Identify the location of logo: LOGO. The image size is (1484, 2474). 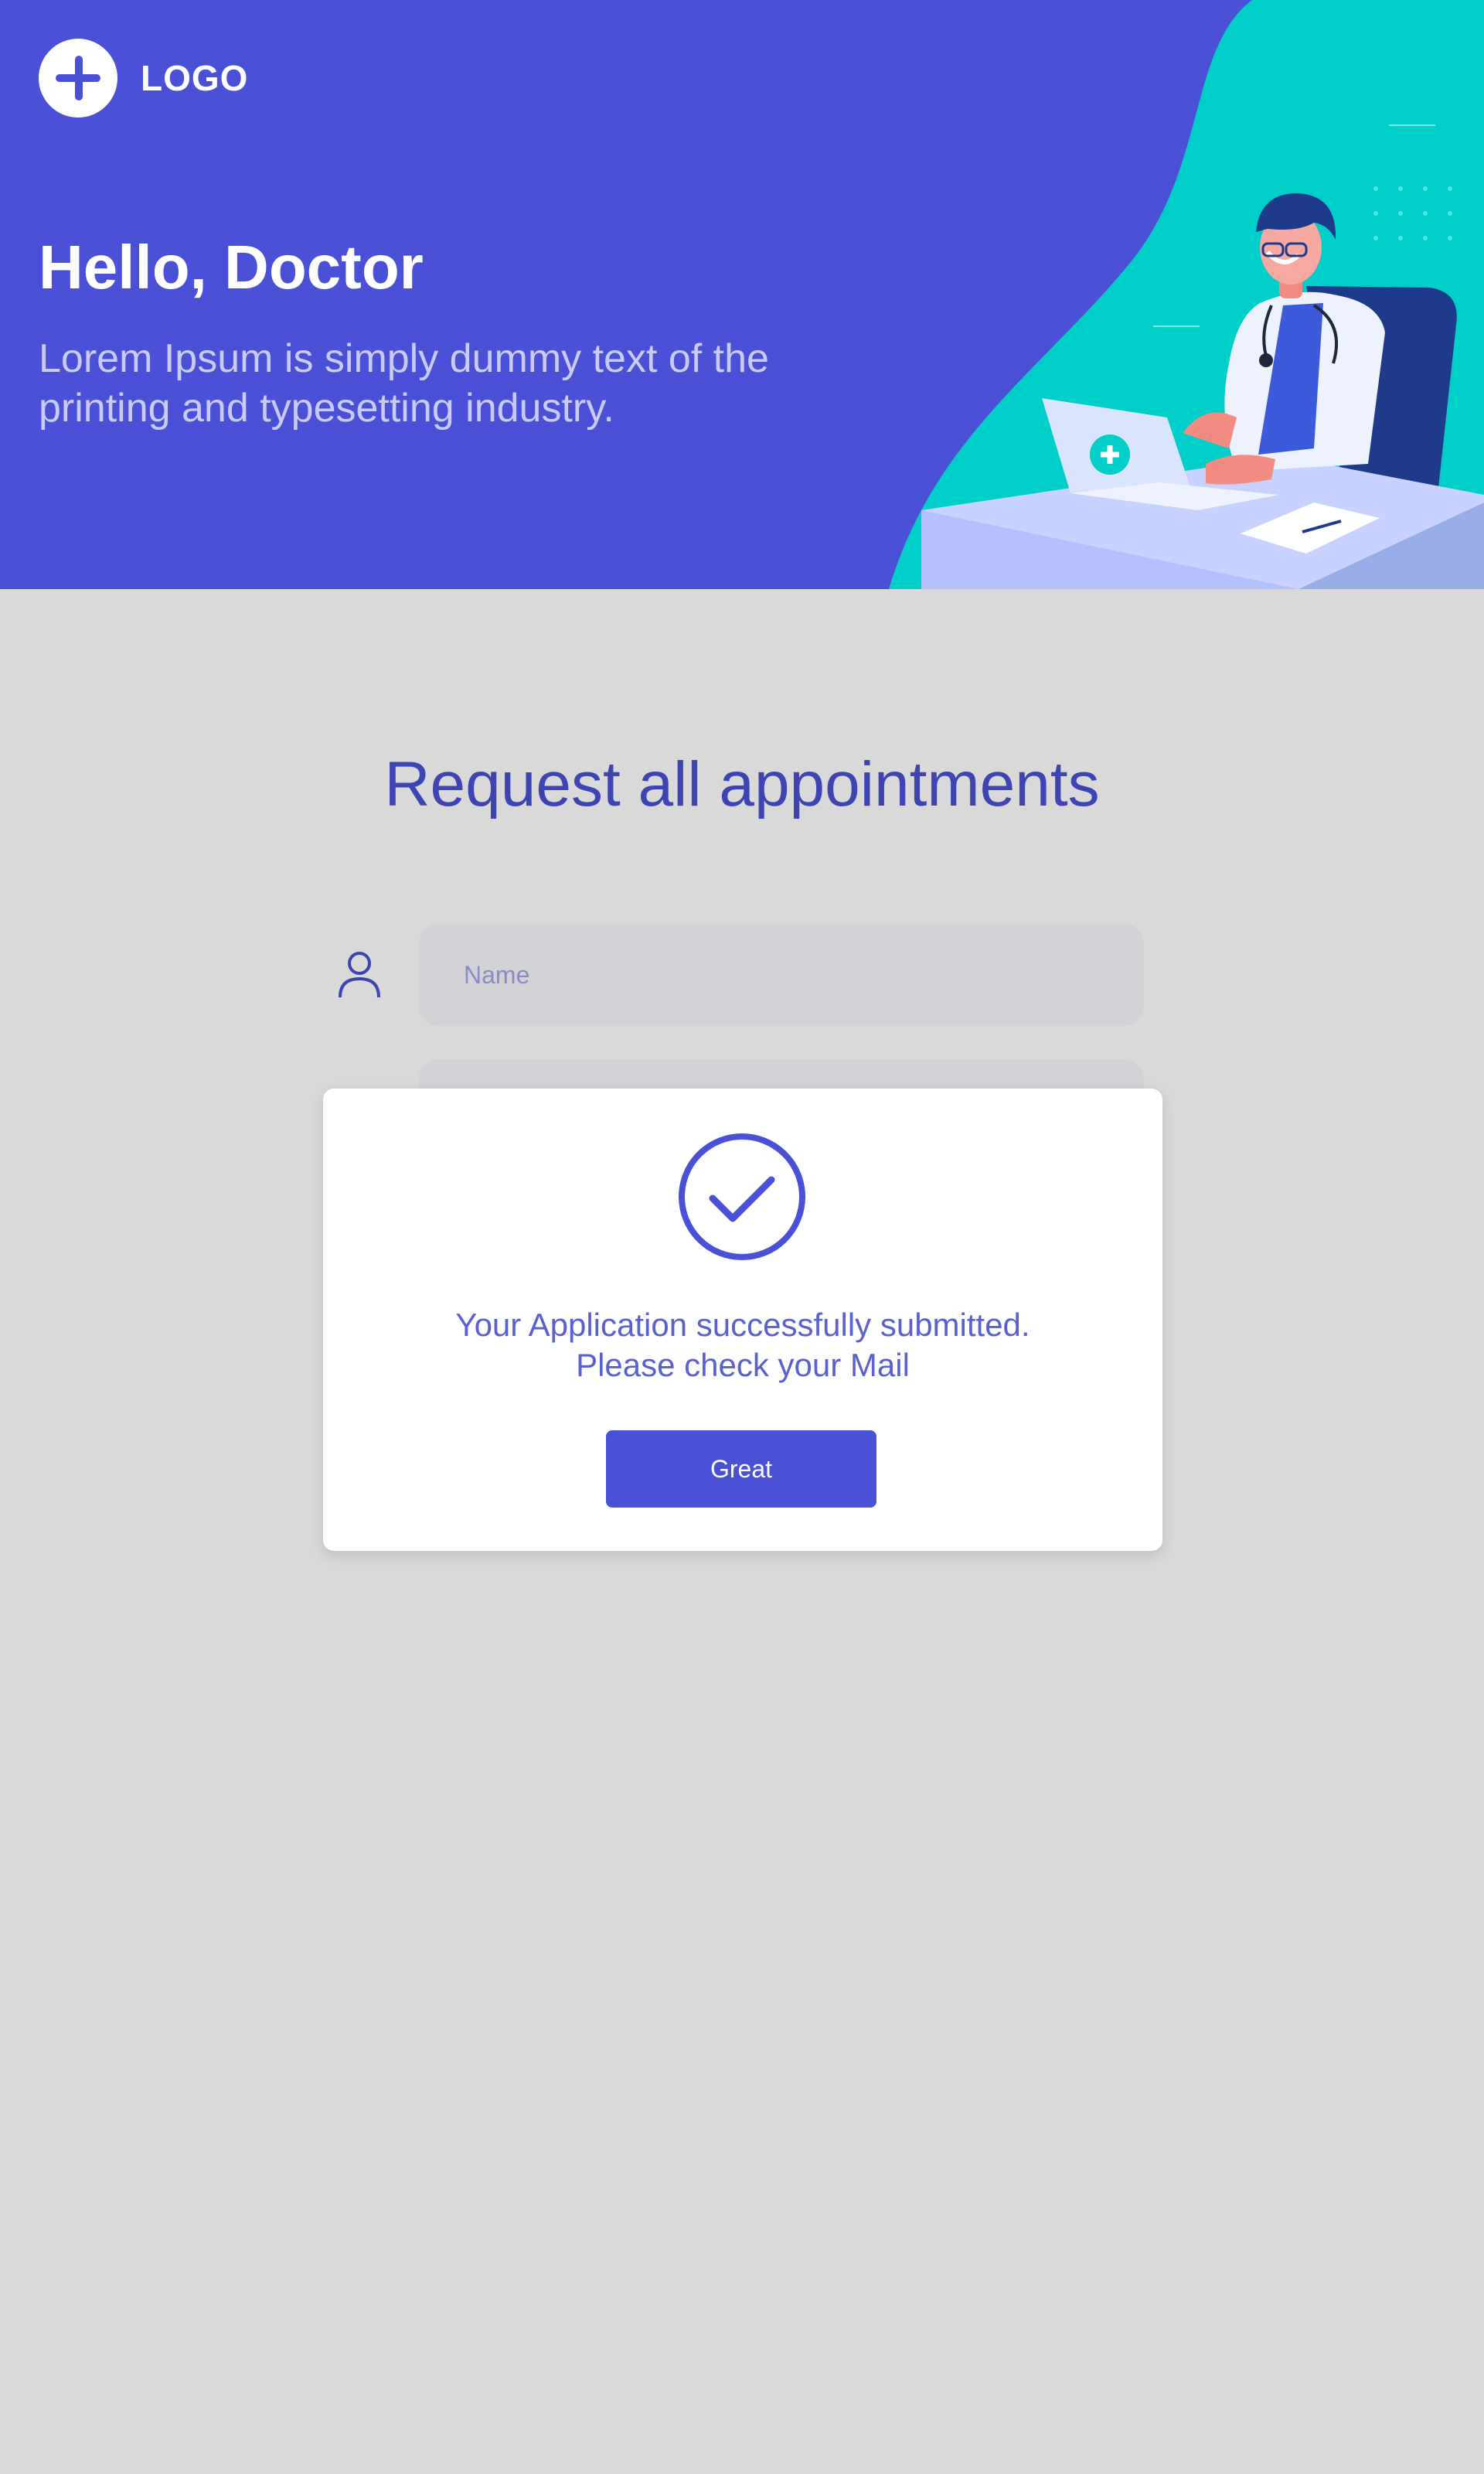
(143, 78).